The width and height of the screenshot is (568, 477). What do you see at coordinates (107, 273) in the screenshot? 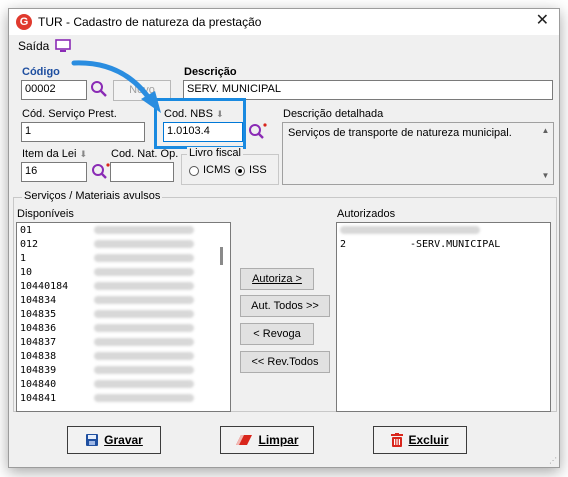
I see `list-item: 10` at bounding box center [107, 273].